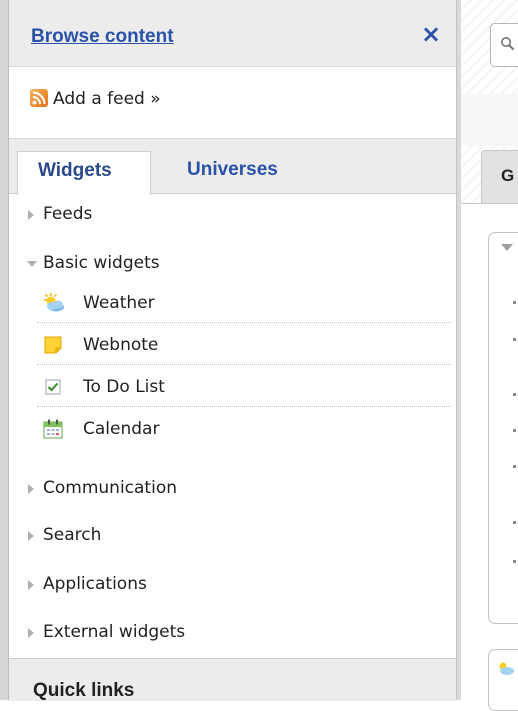 The image size is (518, 711). I want to click on widget-item-weather: Weather, so click(244, 303).